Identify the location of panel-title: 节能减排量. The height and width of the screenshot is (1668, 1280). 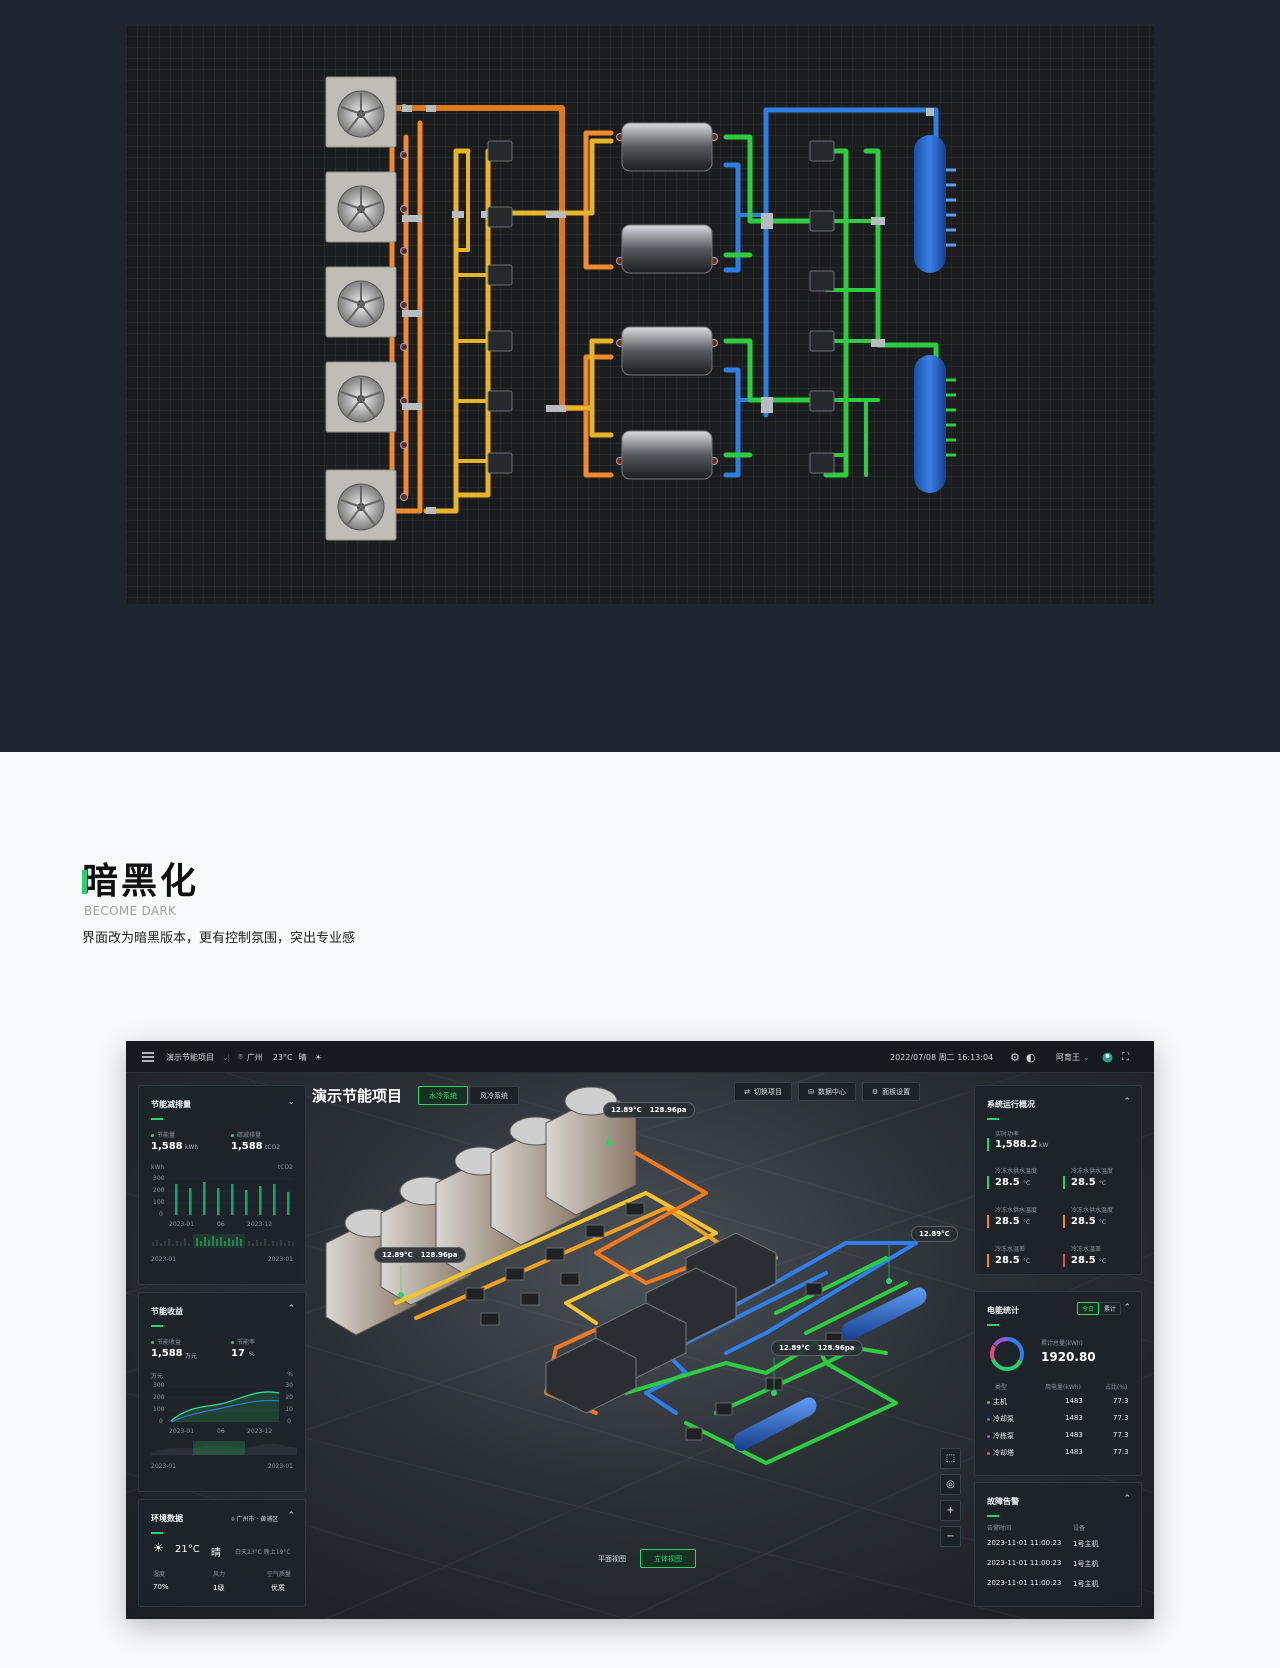
(171, 1104).